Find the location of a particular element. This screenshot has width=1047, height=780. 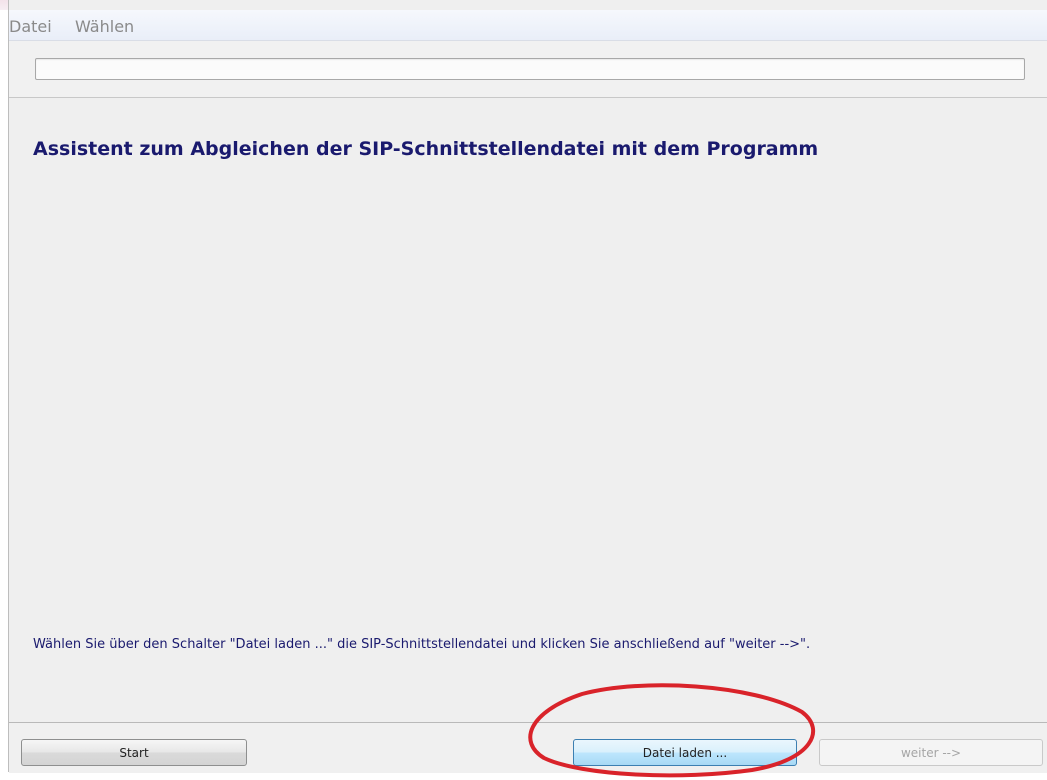

menu-bar: Datei Wählen is located at coordinates (528, 25).